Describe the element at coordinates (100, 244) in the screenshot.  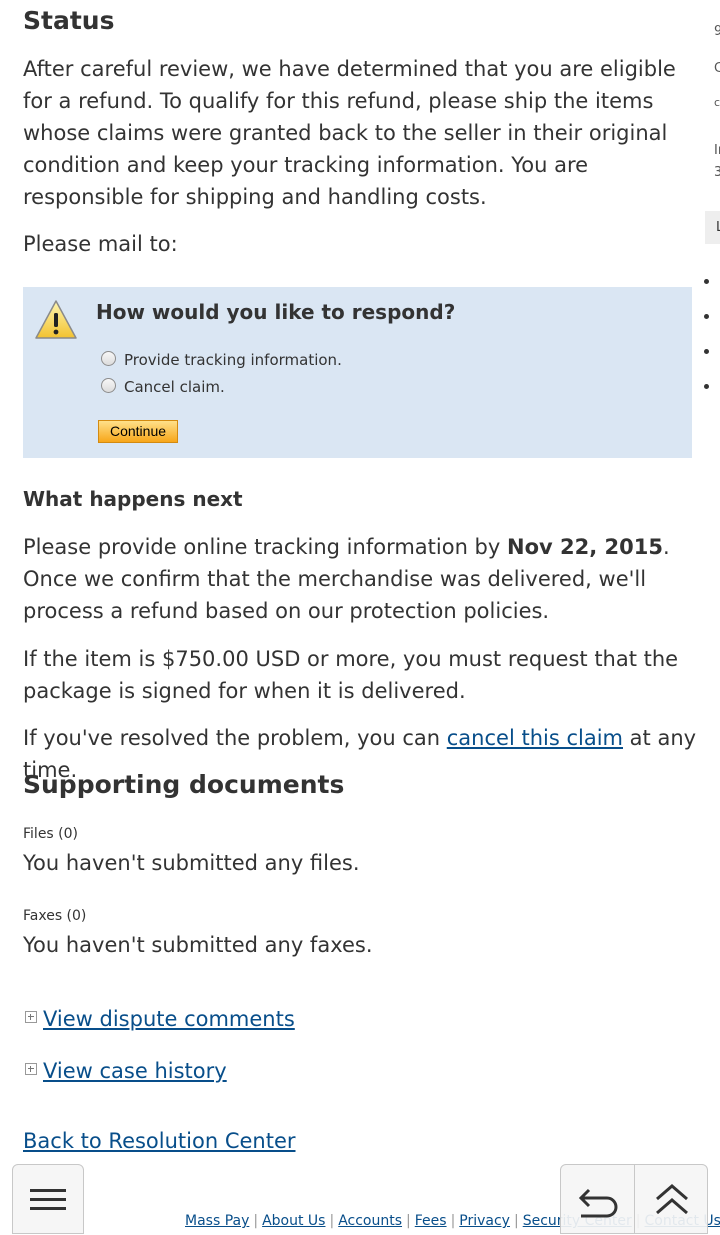
I see `mail-to-text: Please mail to:` at that location.